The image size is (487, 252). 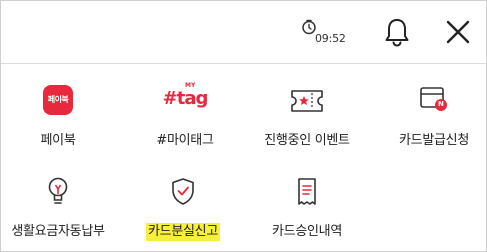 What do you see at coordinates (59, 211) in the screenshot?
I see `menu-item-utility-autopay: 생활요금자동납부` at bounding box center [59, 211].